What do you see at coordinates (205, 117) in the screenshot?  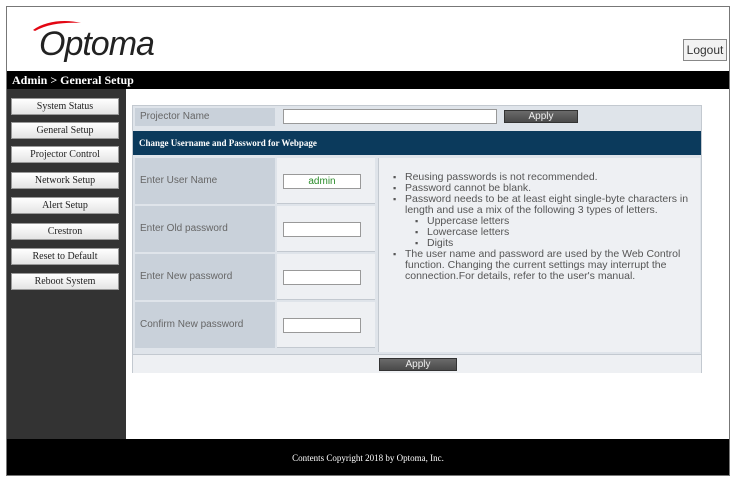 I see `projector-name-label: Projector Name` at bounding box center [205, 117].